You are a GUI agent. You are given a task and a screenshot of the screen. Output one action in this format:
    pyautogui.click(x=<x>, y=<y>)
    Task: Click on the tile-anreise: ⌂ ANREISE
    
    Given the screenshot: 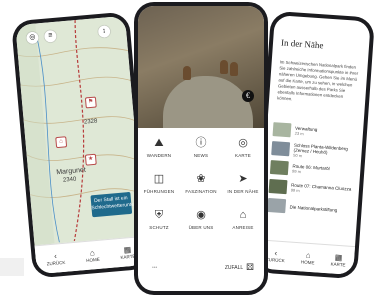 What is the action you would take?
    pyautogui.click(x=243, y=219)
    